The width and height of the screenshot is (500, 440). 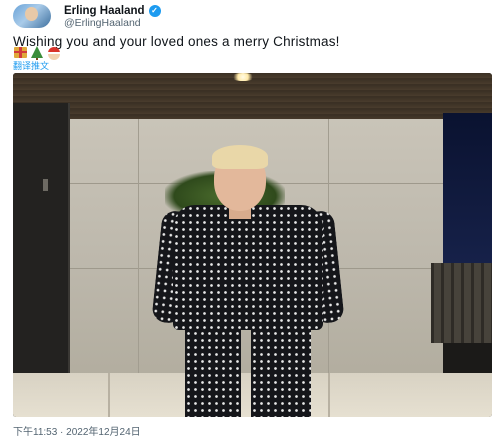 I want to click on photo-person-pajamas, so click(x=248, y=267).